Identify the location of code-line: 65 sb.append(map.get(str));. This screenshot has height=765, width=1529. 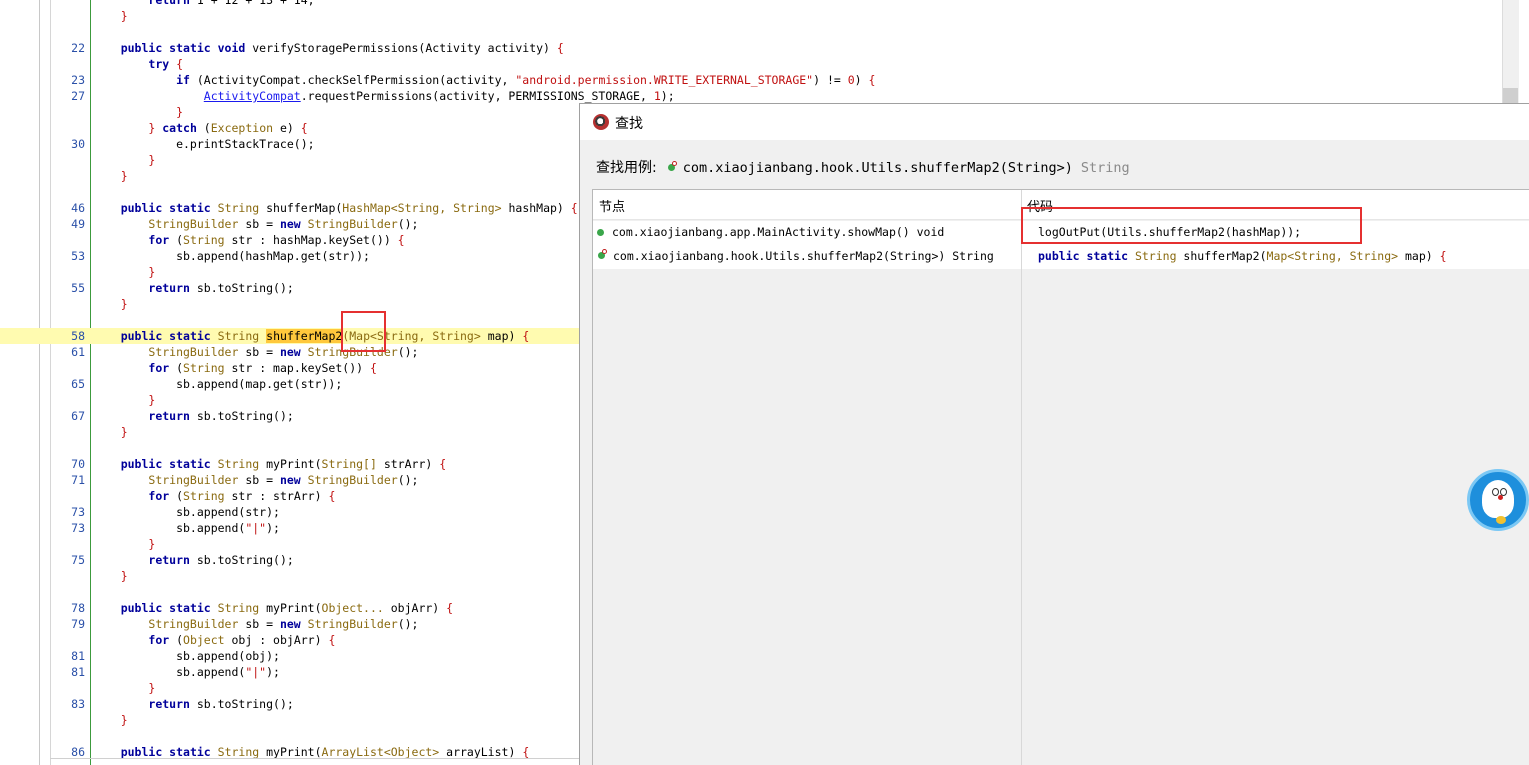
(290, 384).